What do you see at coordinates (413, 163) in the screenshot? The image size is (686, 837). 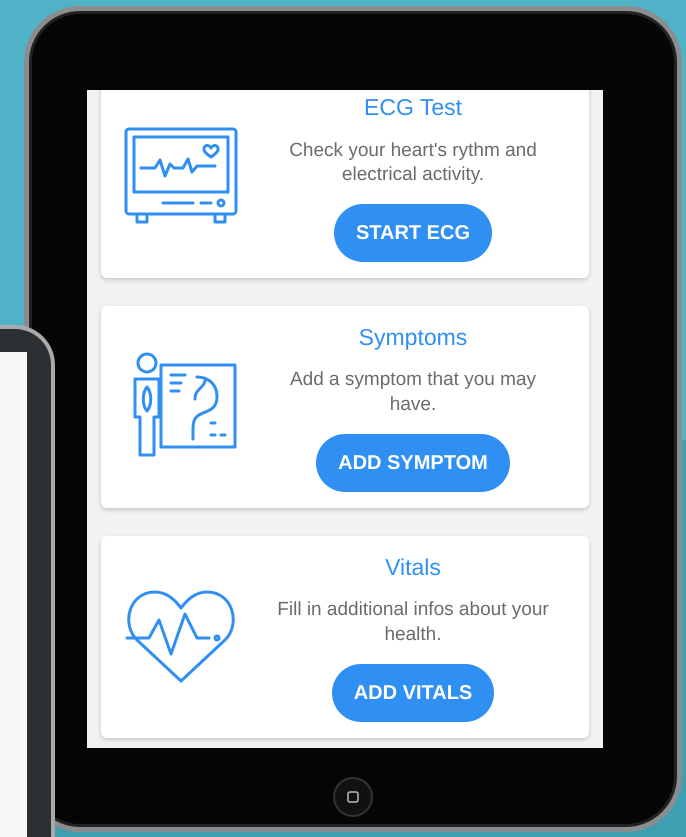 I see `card-description: Check your heart's rythm and electrical activity.` at bounding box center [413, 163].